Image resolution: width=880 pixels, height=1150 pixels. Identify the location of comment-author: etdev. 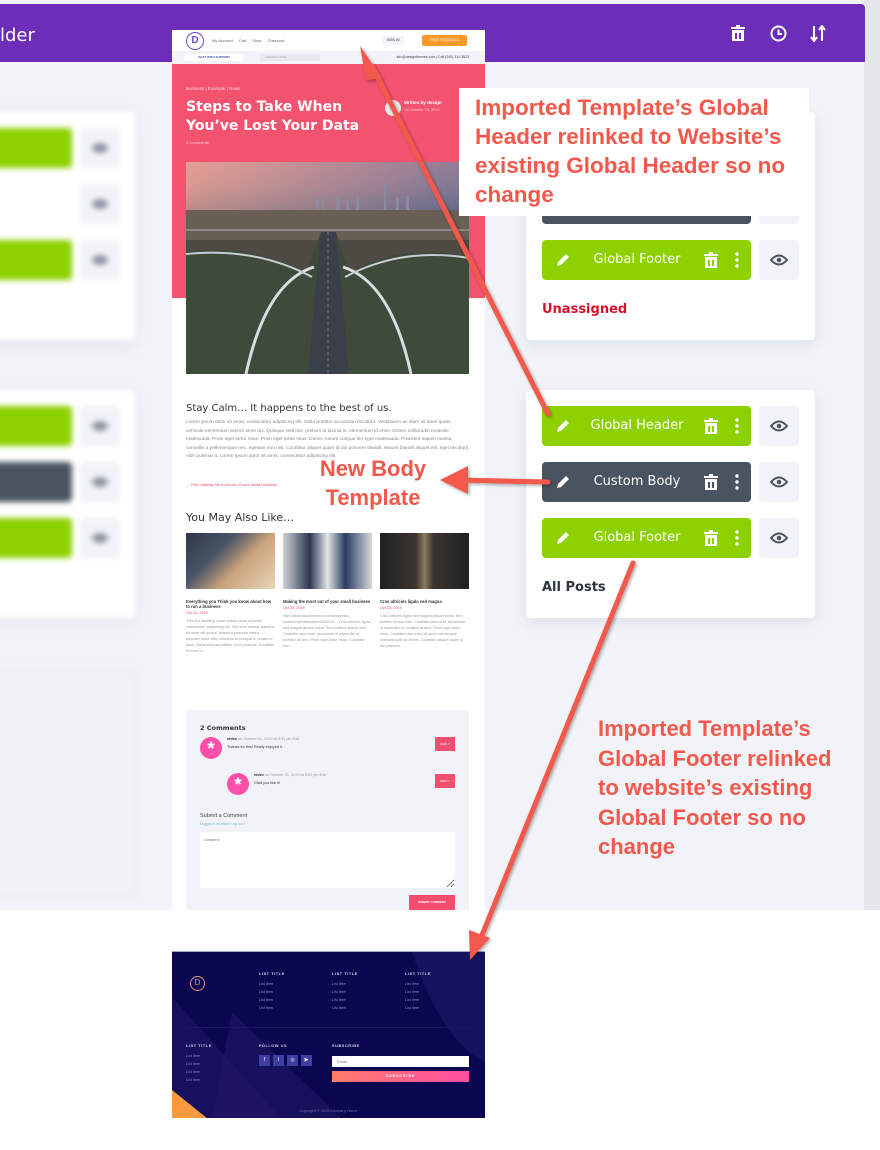
(232, 739).